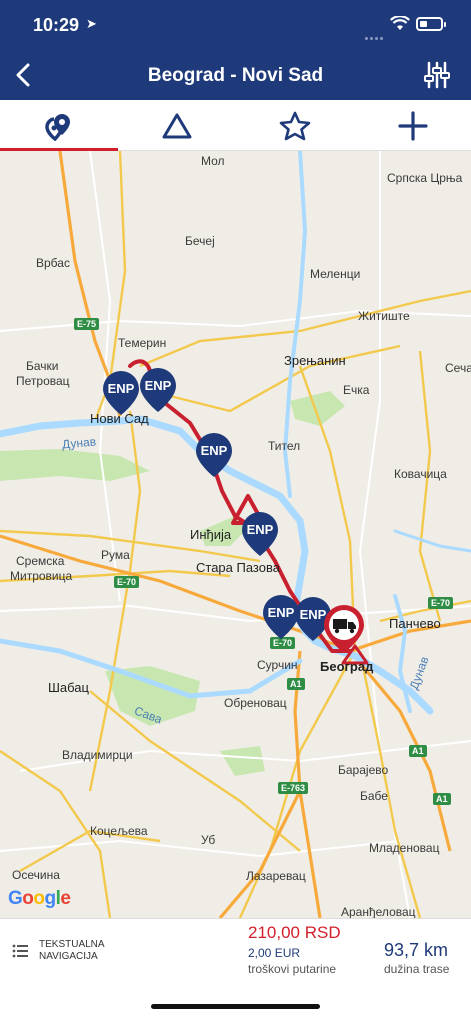 The width and height of the screenshot is (471, 1019). I want to click on place-label: Лазаревац, so click(276, 876).